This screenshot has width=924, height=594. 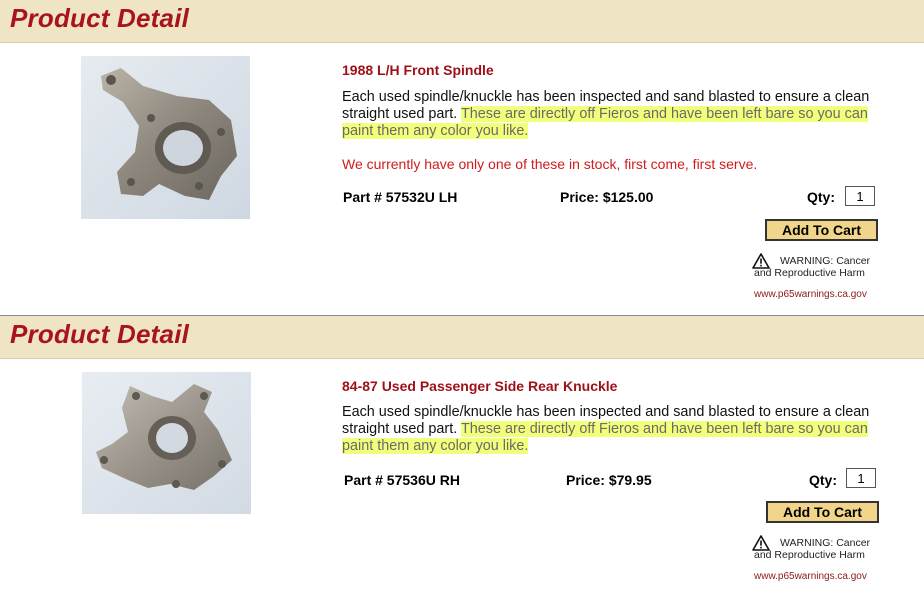 I want to click on price-2: Price: $79.95, so click(x=609, y=480).